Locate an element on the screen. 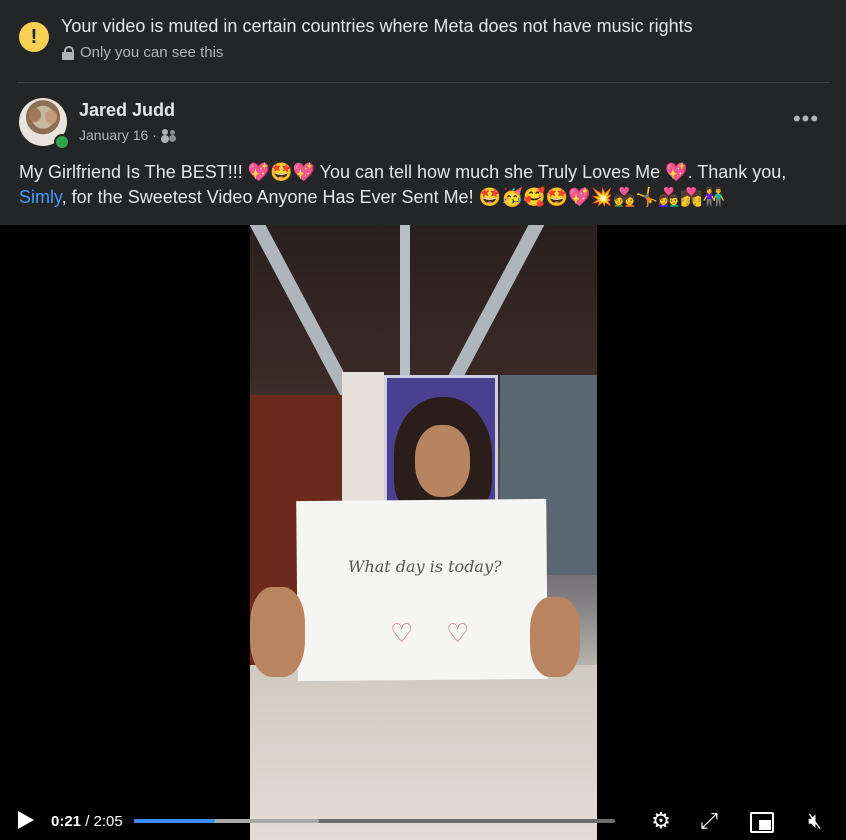  video-time: 0:21 / 2:05 is located at coordinates (87, 821).